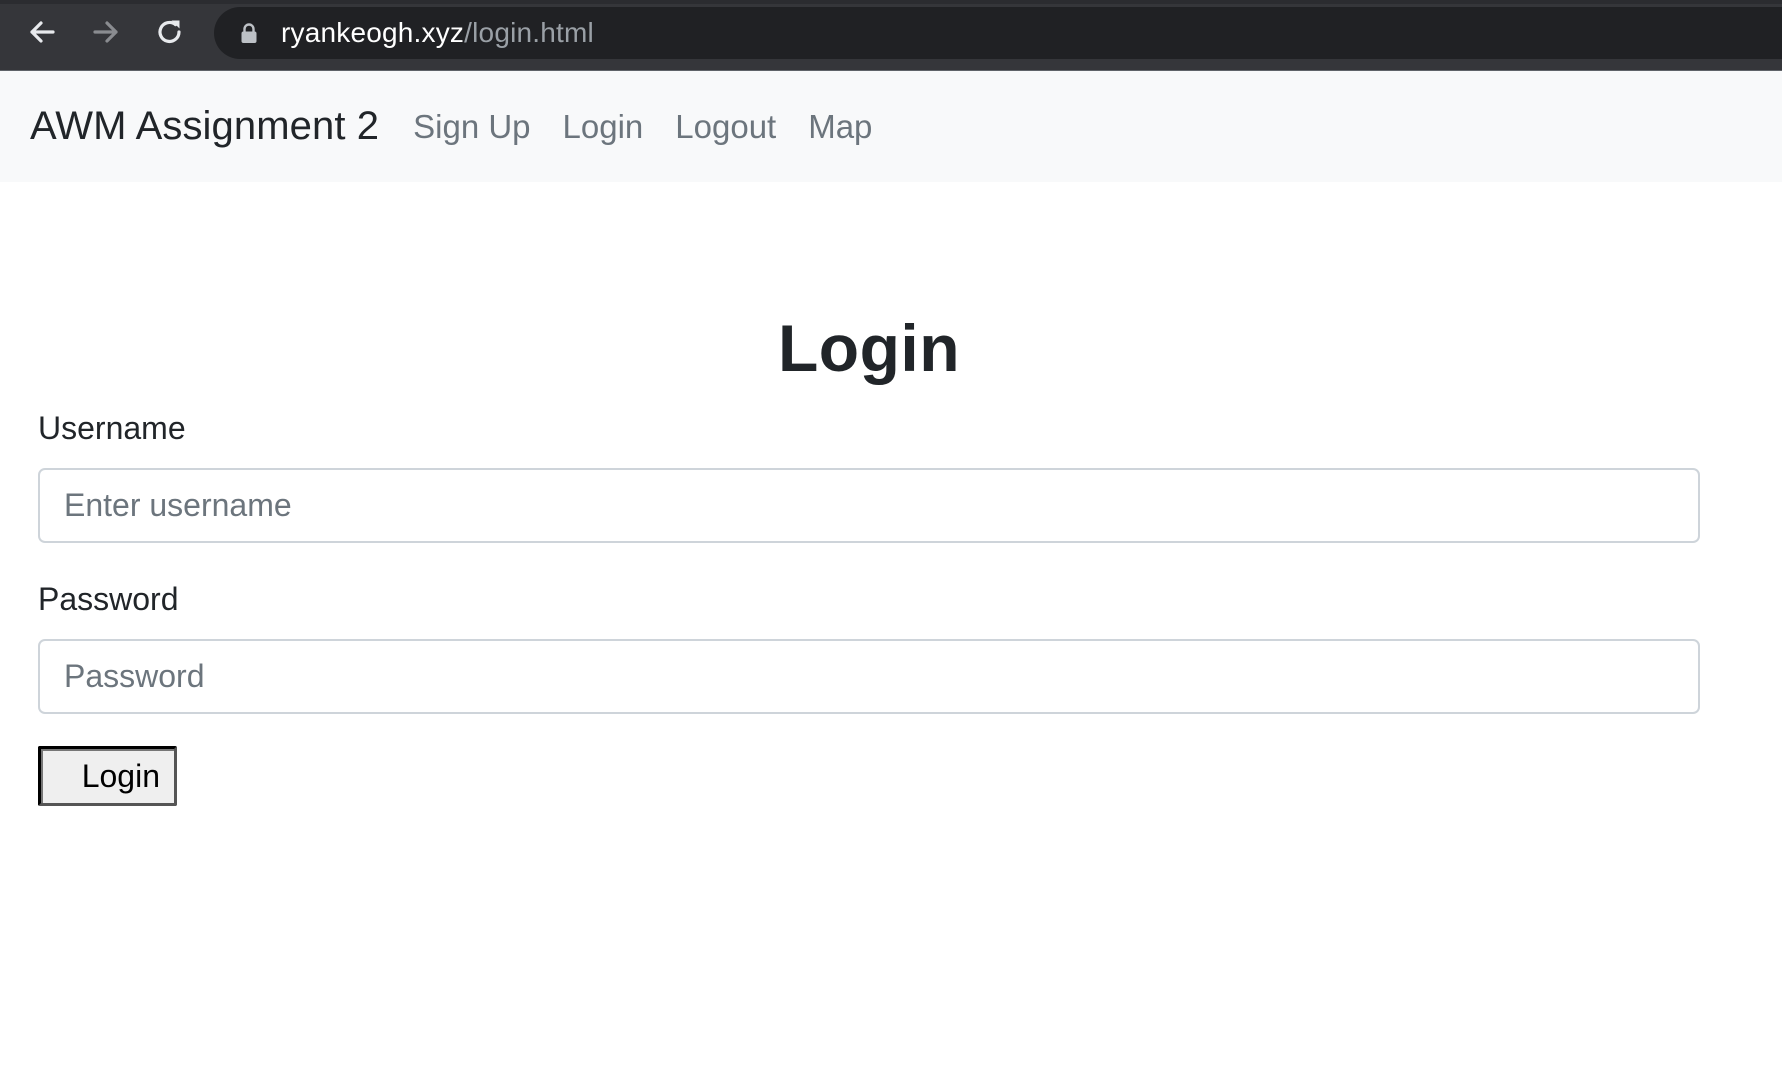  What do you see at coordinates (107, 776) in the screenshot?
I see `login-submit-button: Login` at bounding box center [107, 776].